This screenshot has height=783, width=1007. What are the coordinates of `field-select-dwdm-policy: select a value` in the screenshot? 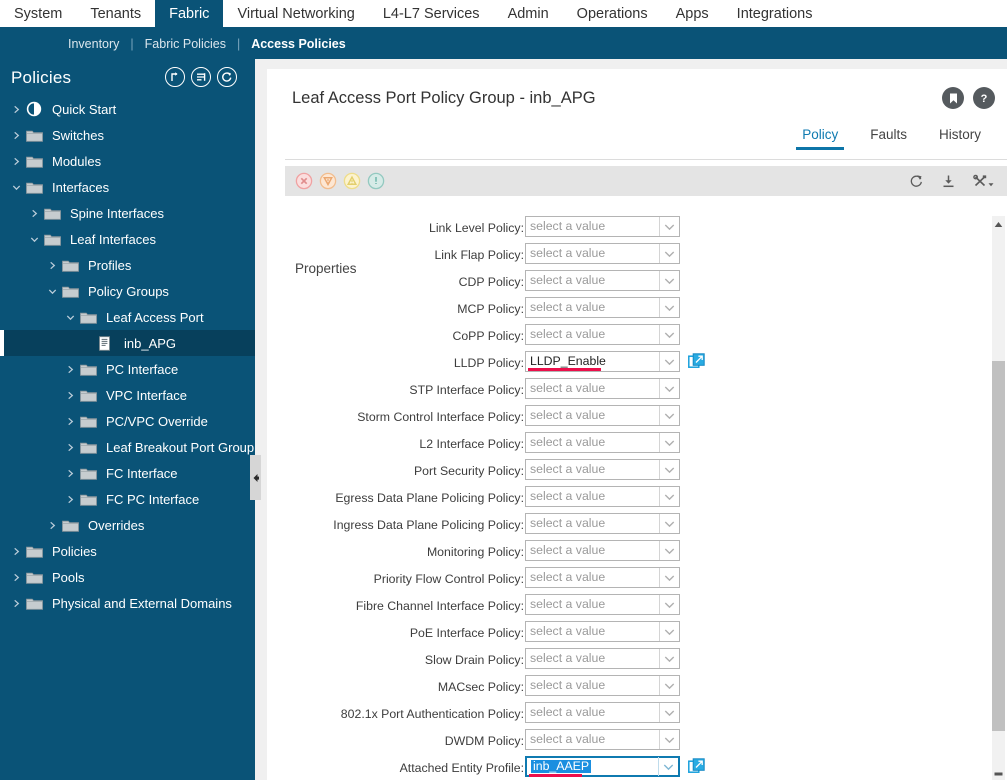 It's located at (602, 739).